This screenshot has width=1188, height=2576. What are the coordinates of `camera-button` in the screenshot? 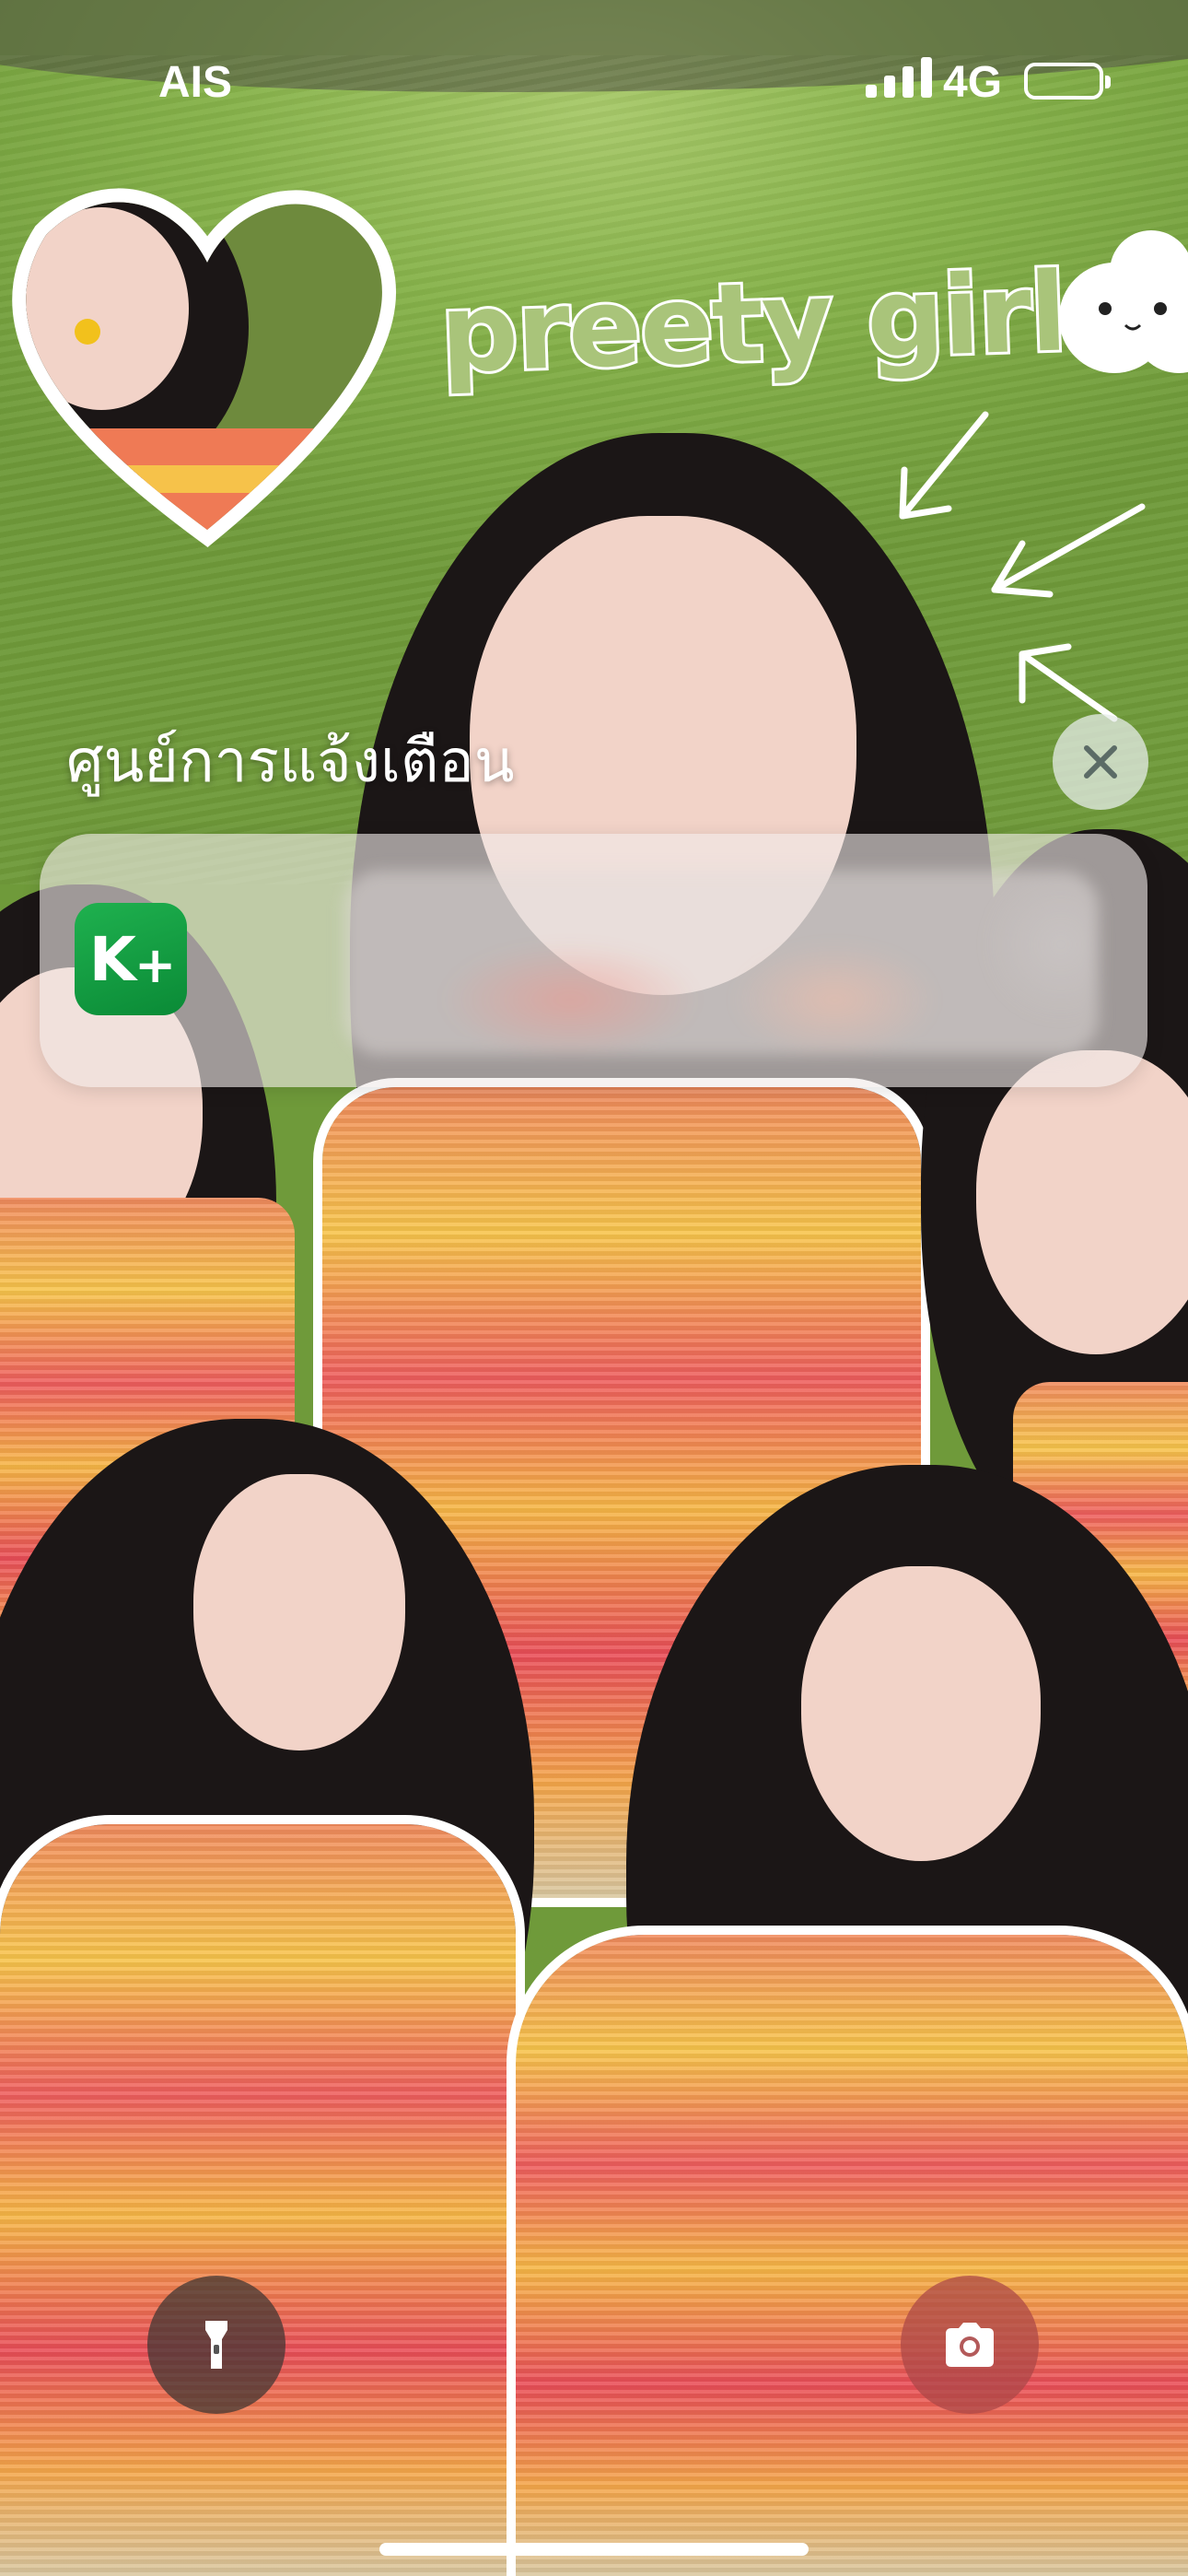 It's located at (970, 2345).